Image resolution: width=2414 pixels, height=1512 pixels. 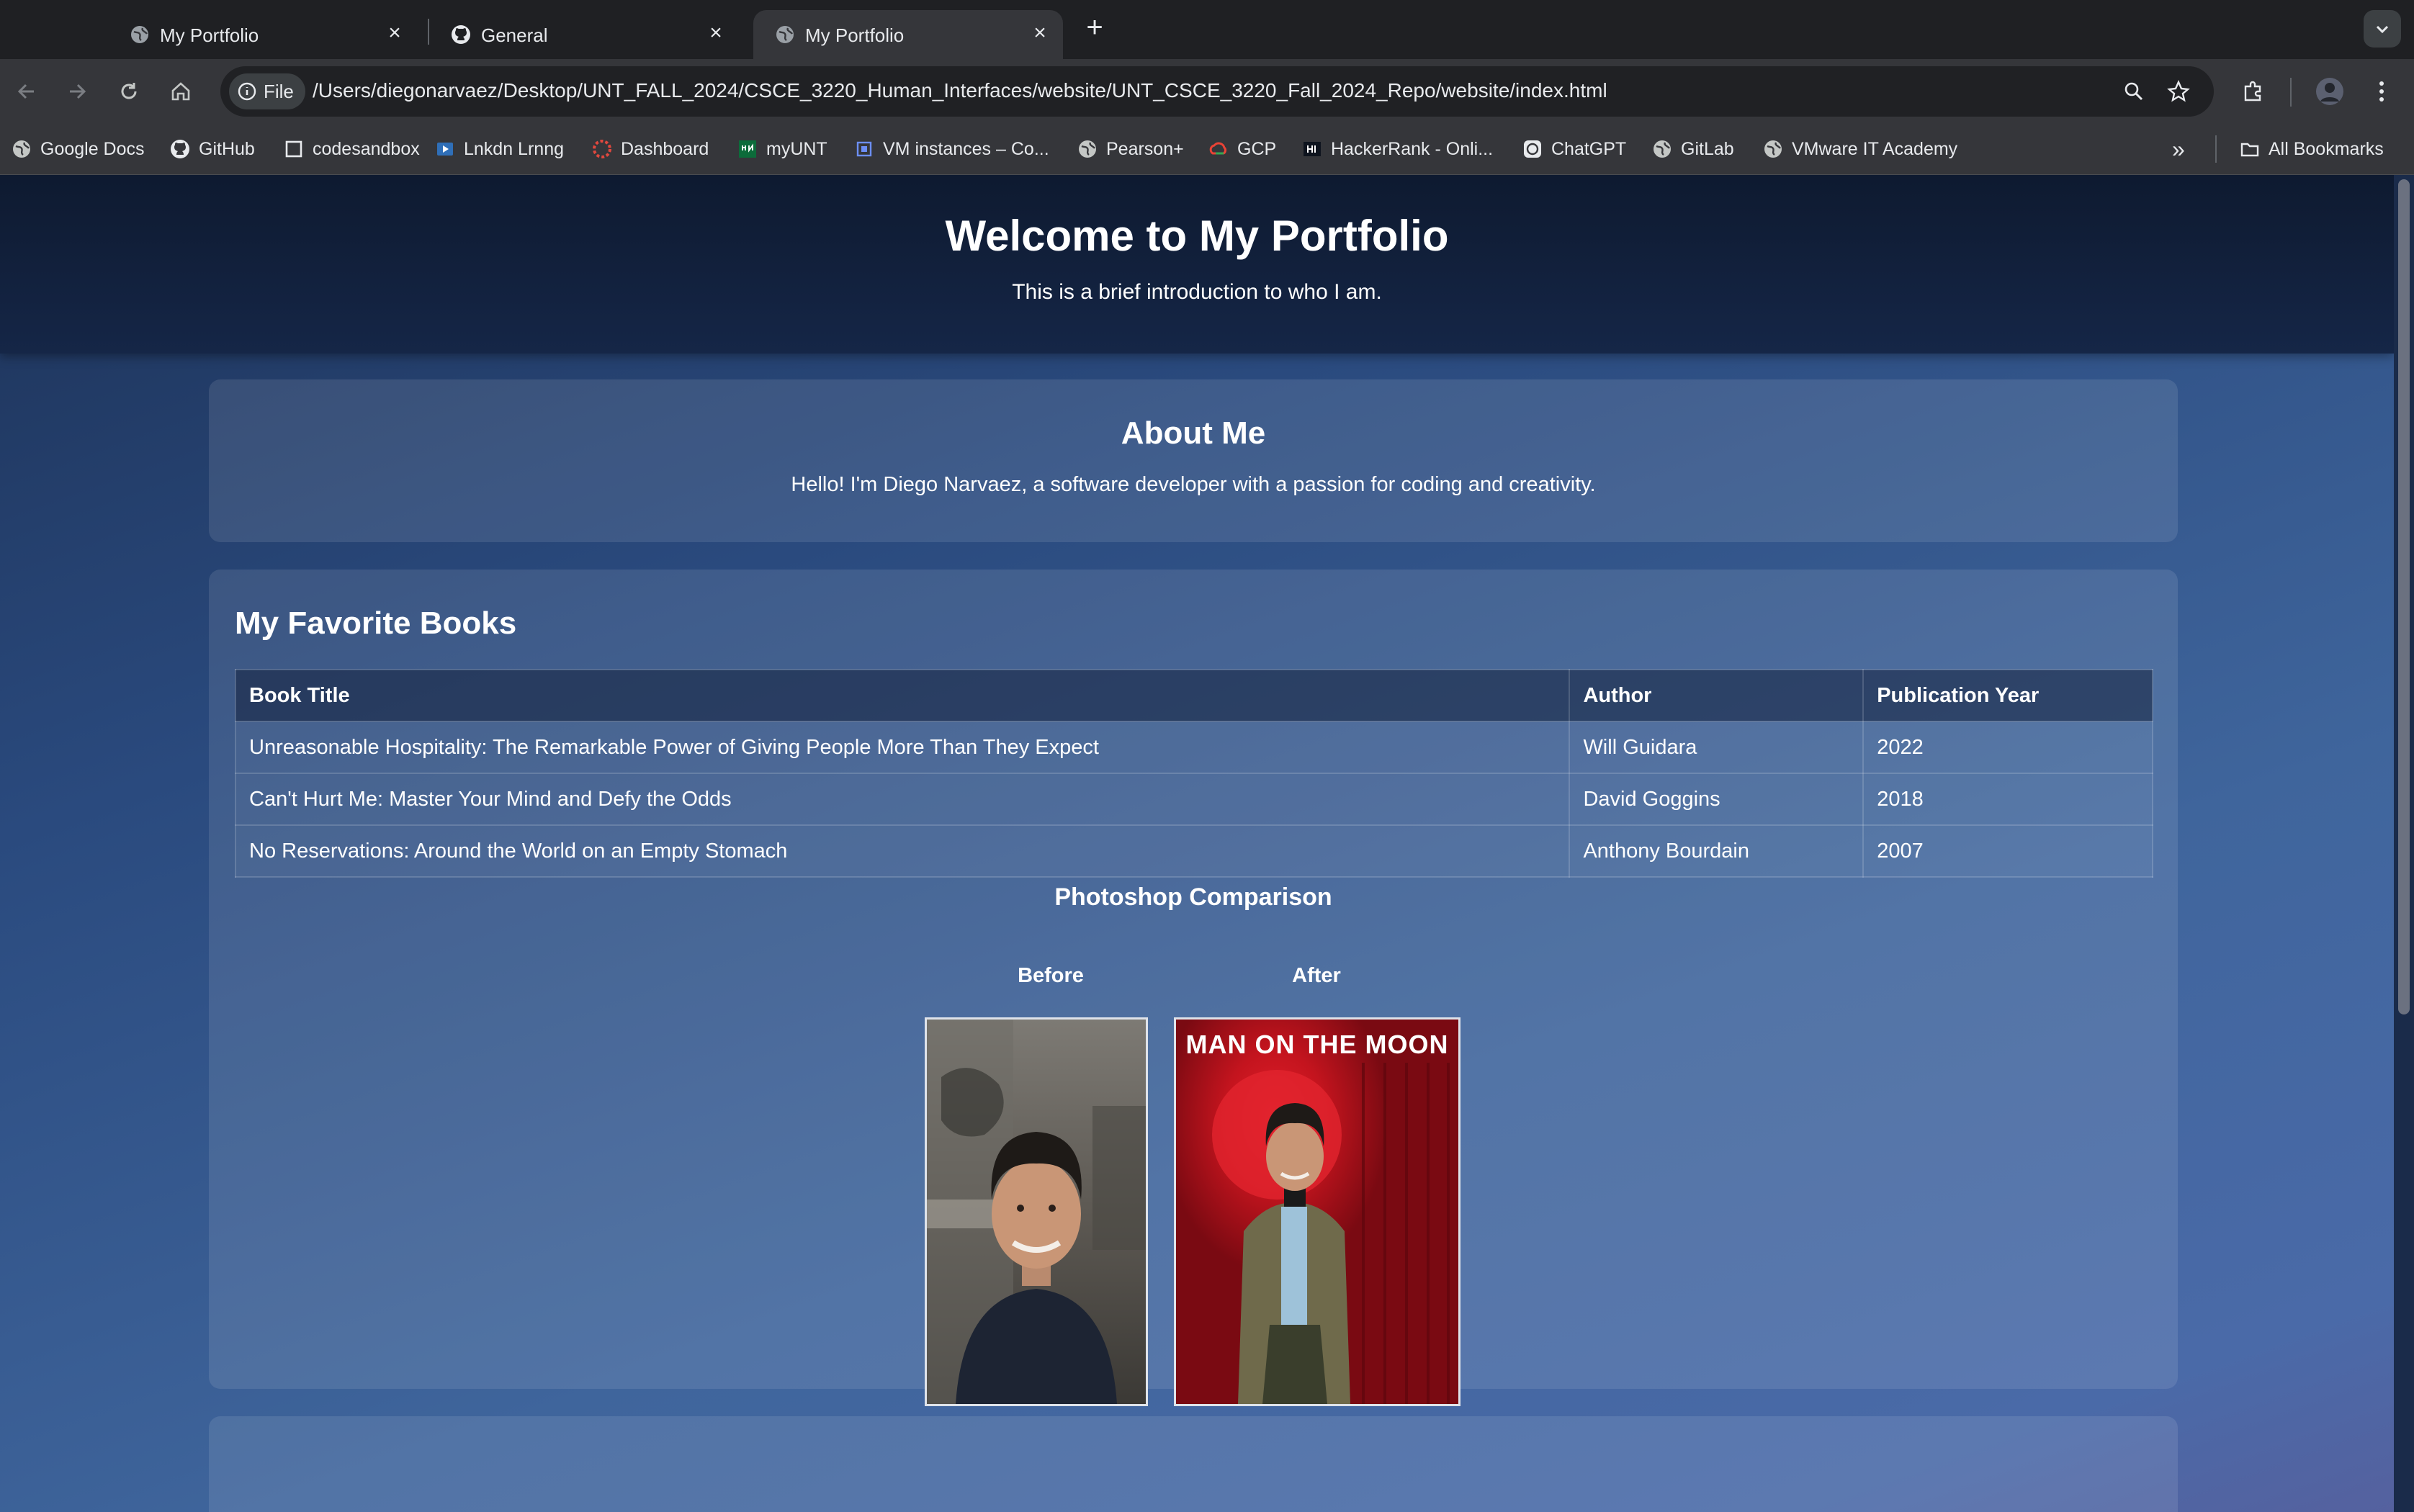 I want to click on page-scrollbar, so click(x=2404, y=843).